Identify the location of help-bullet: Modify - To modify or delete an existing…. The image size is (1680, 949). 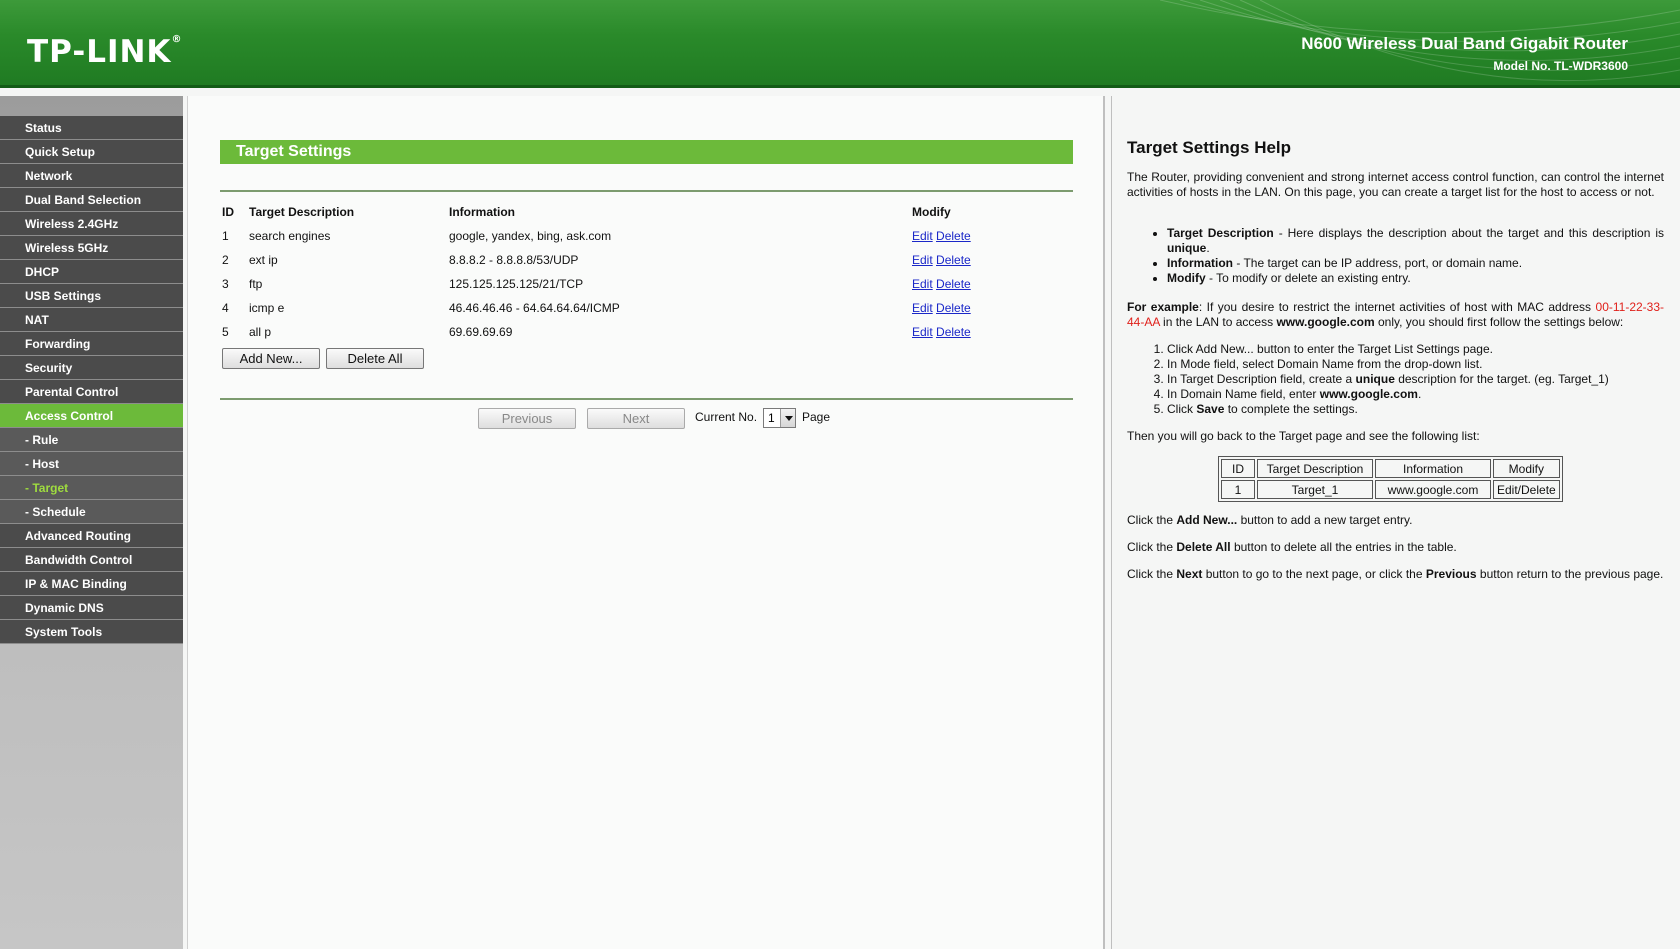
(1415, 278).